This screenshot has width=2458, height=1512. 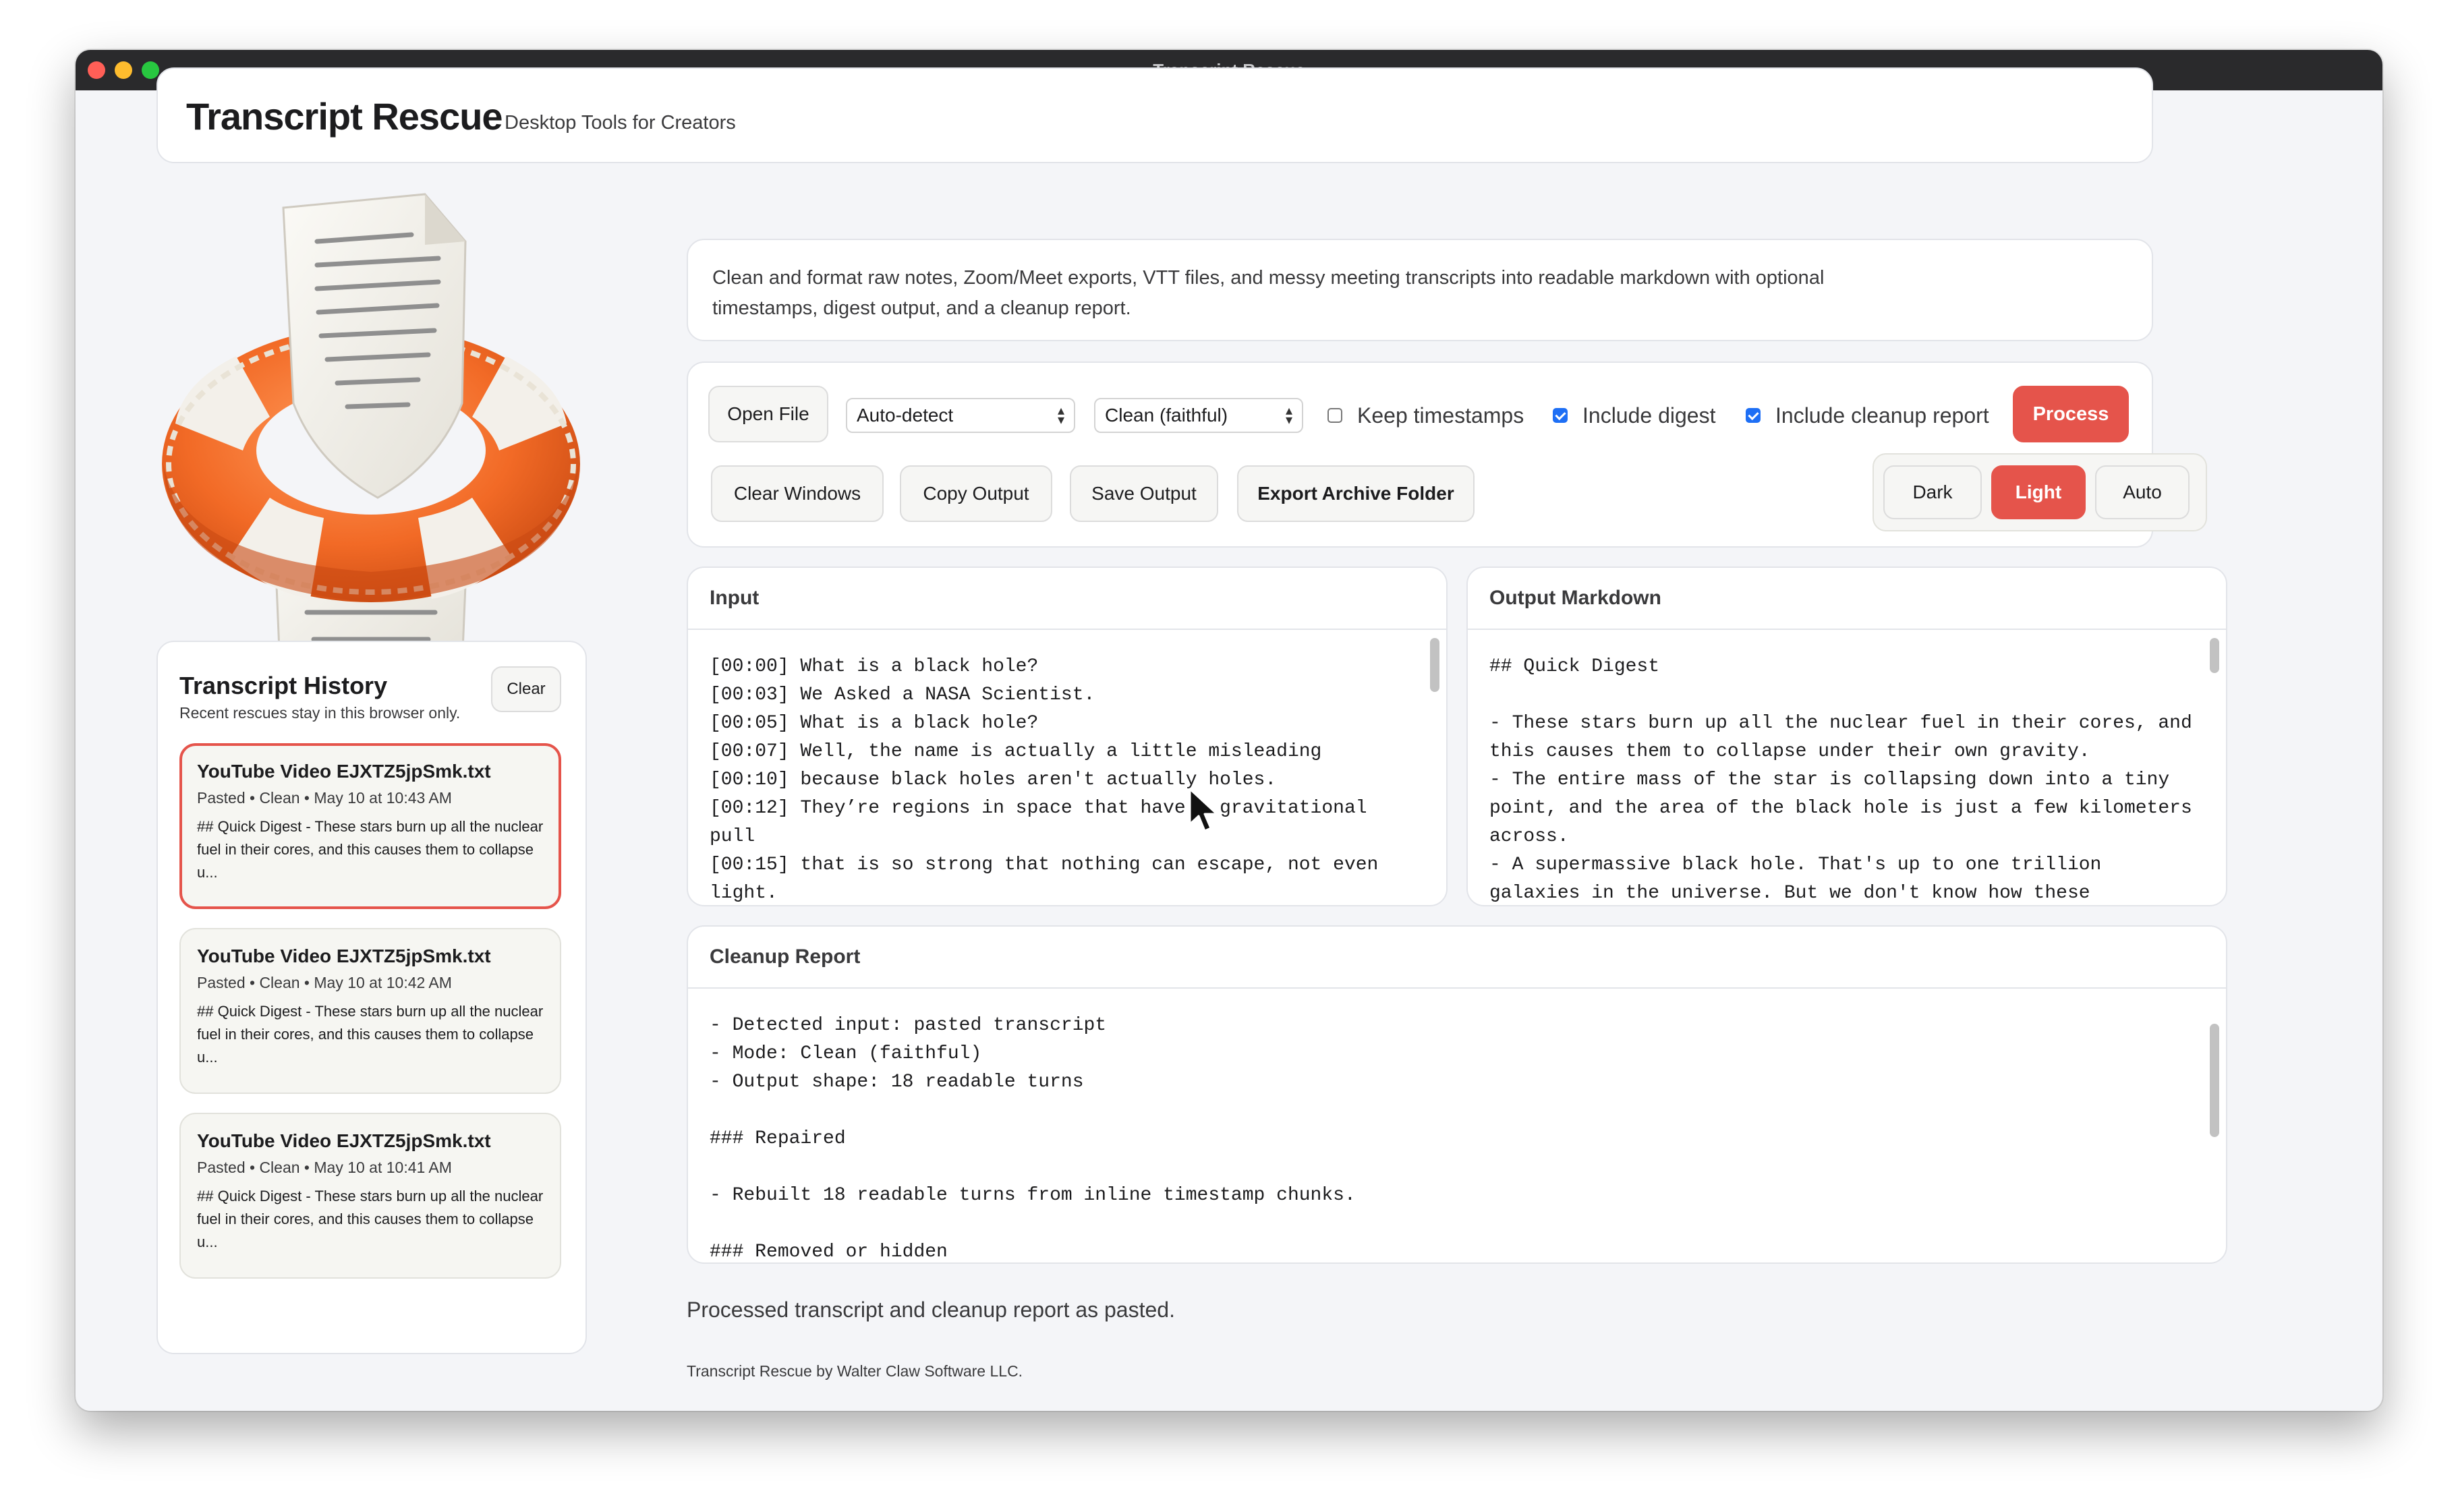 What do you see at coordinates (1649, 415) in the screenshot?
I see `include-digest-label: Include digest` at bounding box center [1649, 415].